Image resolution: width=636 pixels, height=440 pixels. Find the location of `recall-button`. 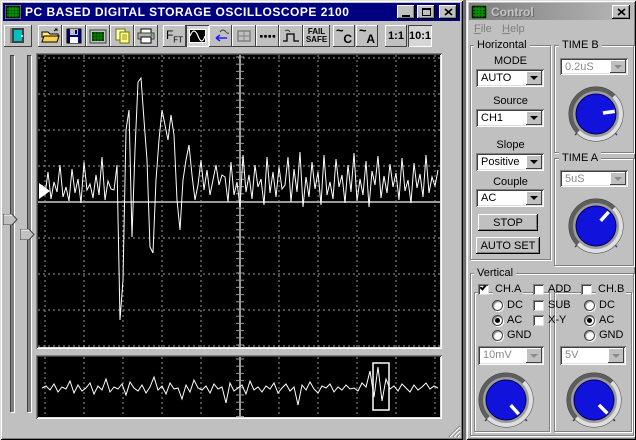

recall-button is located at coordinates (220, 36).